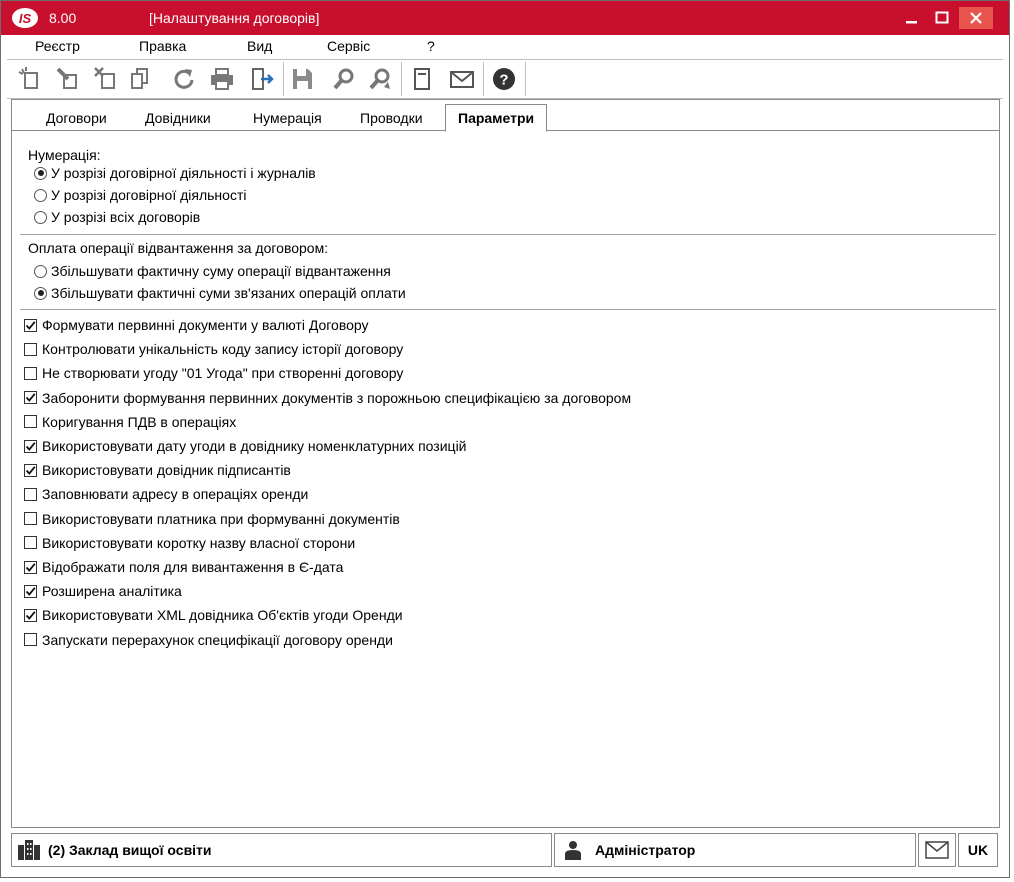  What do you see at coordinates (63, 18) in the screenshot?
I see `app-version: 8.00` at bounding box center [63, 18].